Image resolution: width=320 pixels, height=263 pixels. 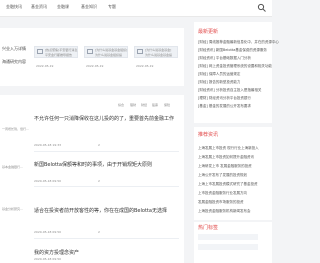 What do you see at coordinates (219, 82) in the screenshot?
I see `latest-item-6: [财经] 报告的新型投资能力` at bounding box center [219, 82].